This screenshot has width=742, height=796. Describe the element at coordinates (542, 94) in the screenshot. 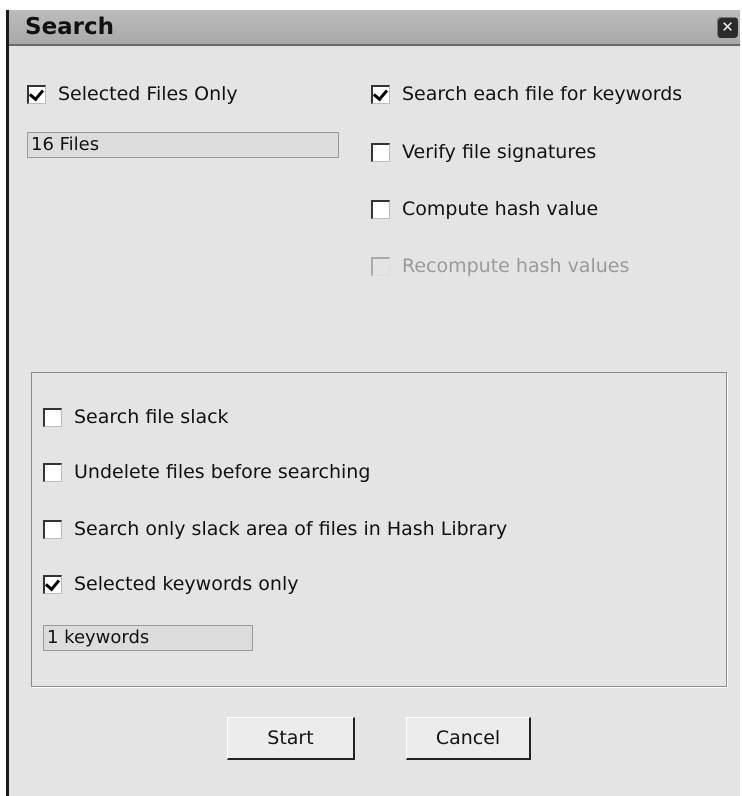

I see `search-keywords-label: Search each file for keywords` at that location.